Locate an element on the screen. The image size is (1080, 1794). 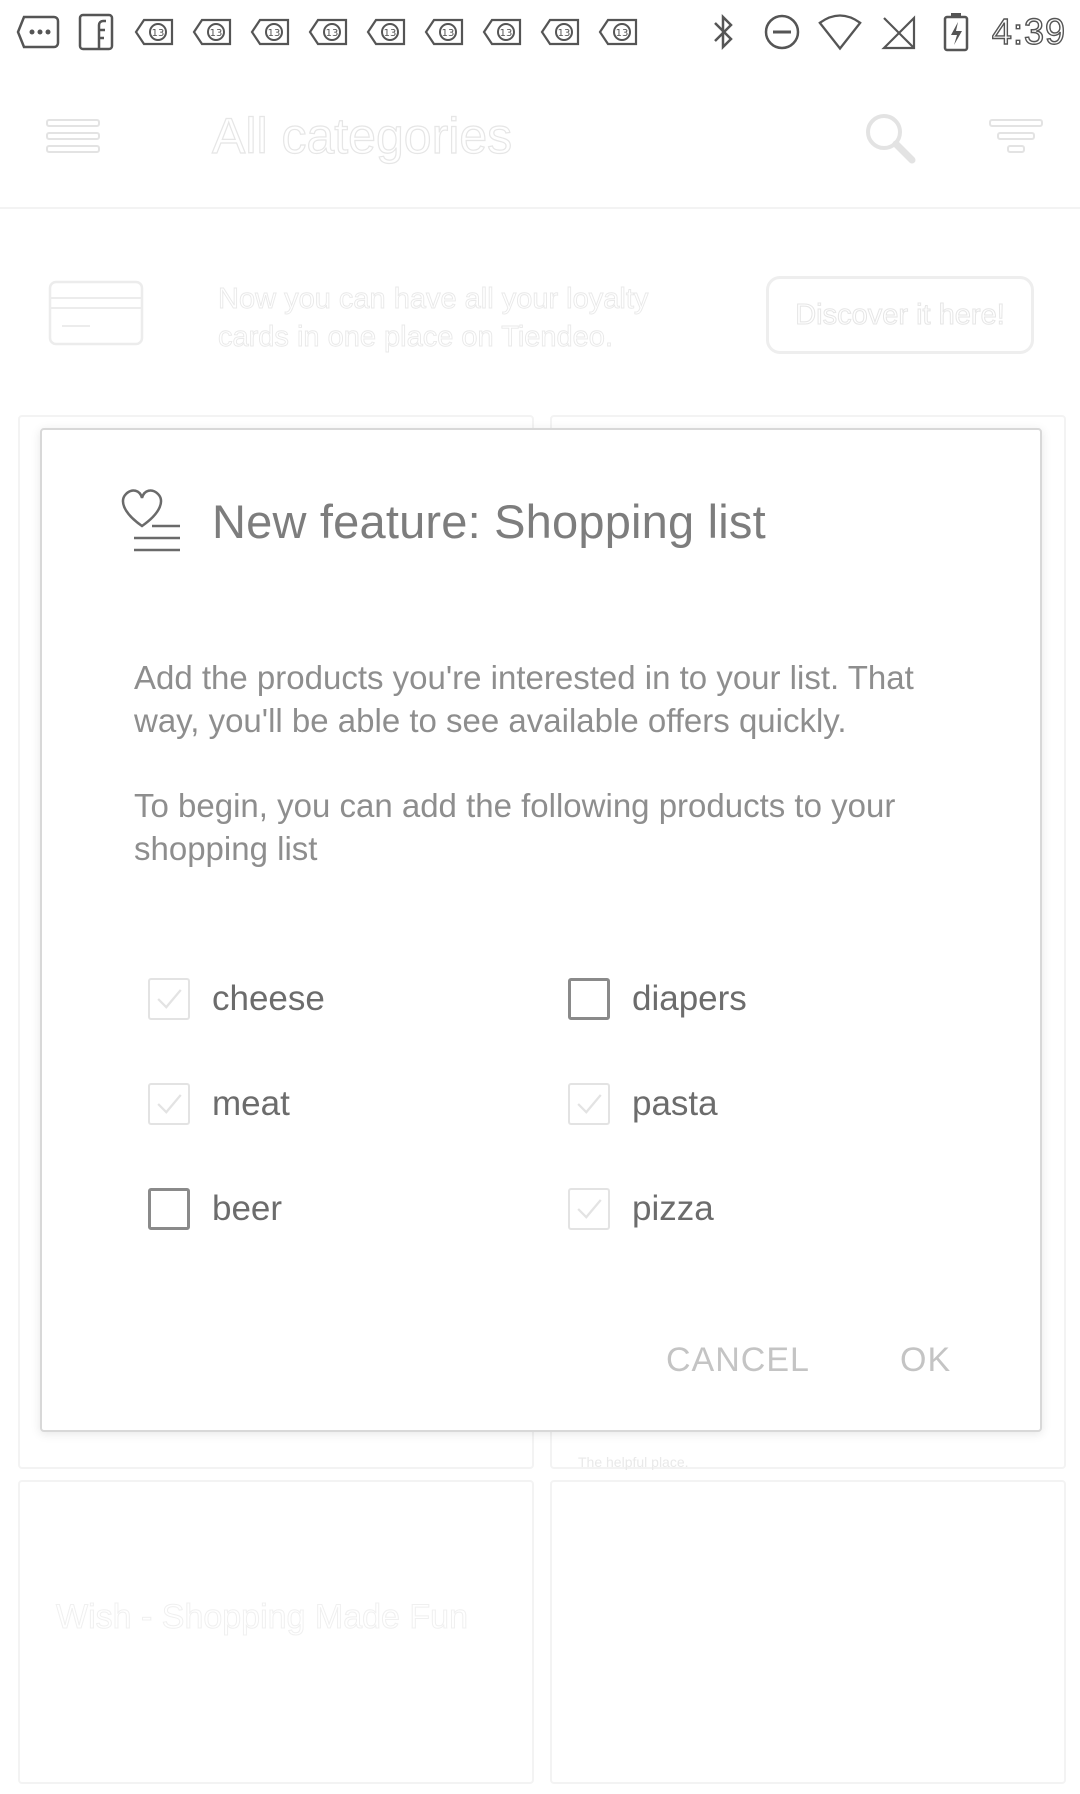
notification-icons: 13 13 13 13 13 13 13 13 13 is located at coordinates (328, 32).